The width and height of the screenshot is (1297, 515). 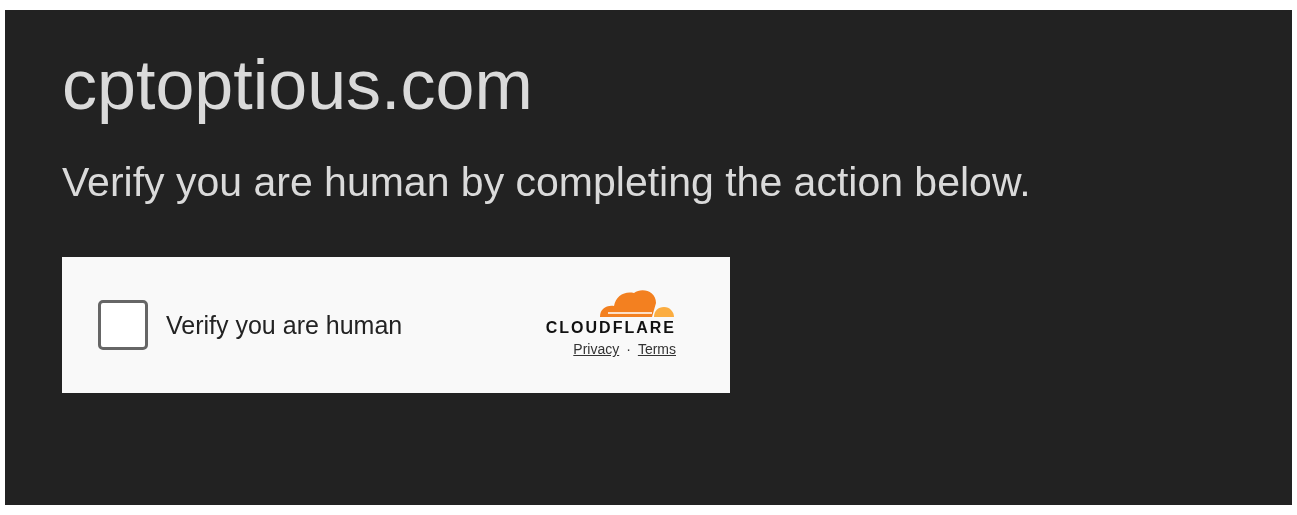 I want to click on instruction-text: Verify you are human by completing the action below., so click(x=547, y=182).